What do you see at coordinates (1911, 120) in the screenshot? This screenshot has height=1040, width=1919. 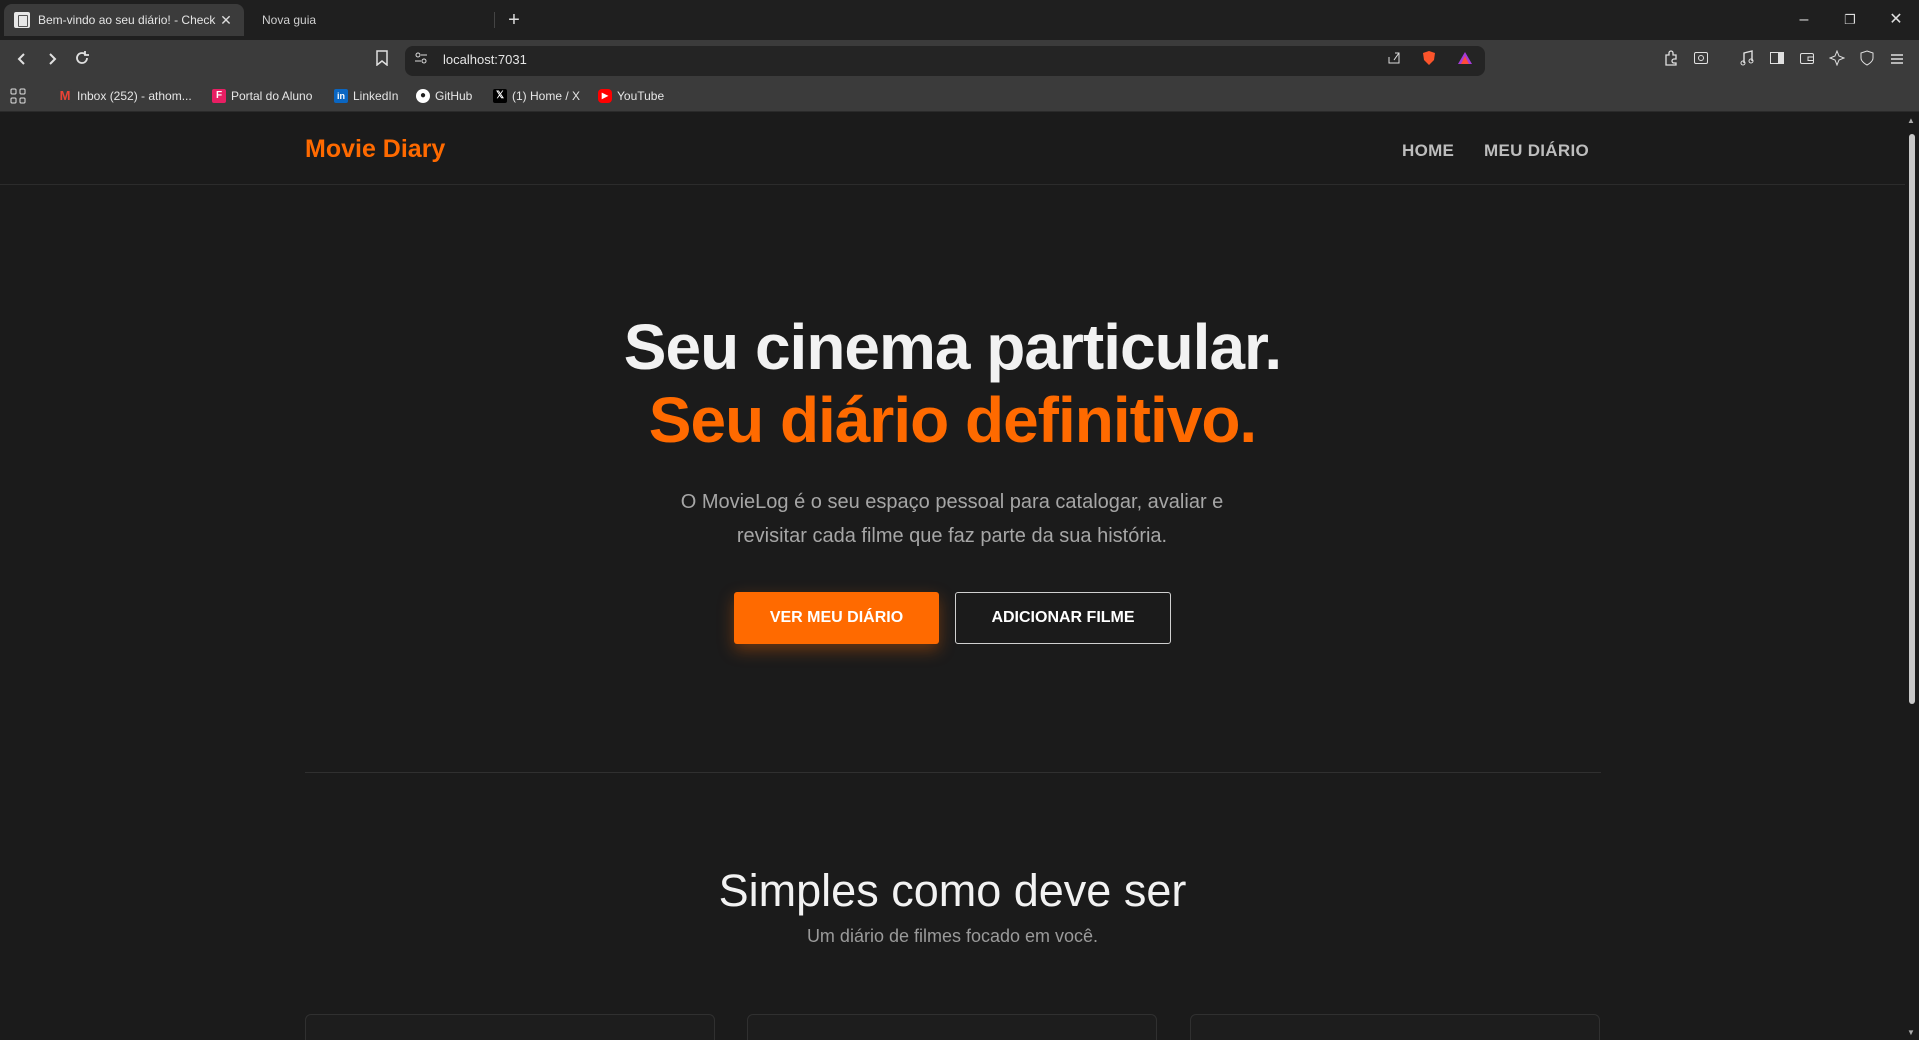 I see `scroll-up-icon: ▲` at bounding box center [1911, 120].